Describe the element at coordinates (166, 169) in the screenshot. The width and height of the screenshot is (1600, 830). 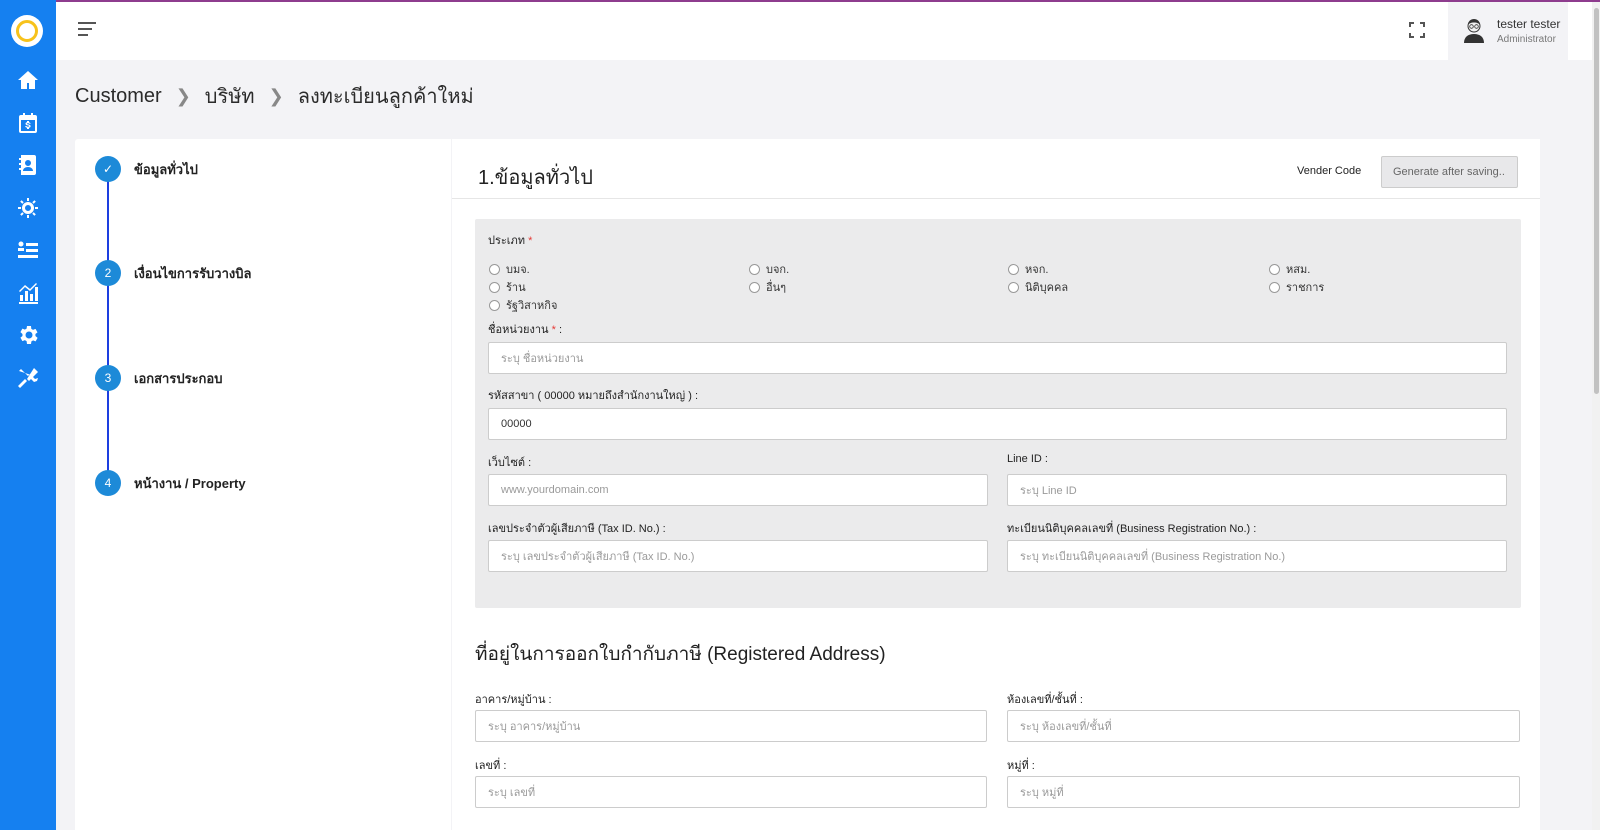
I see `step-label: ข้อมูลทั่วไป` at that location.